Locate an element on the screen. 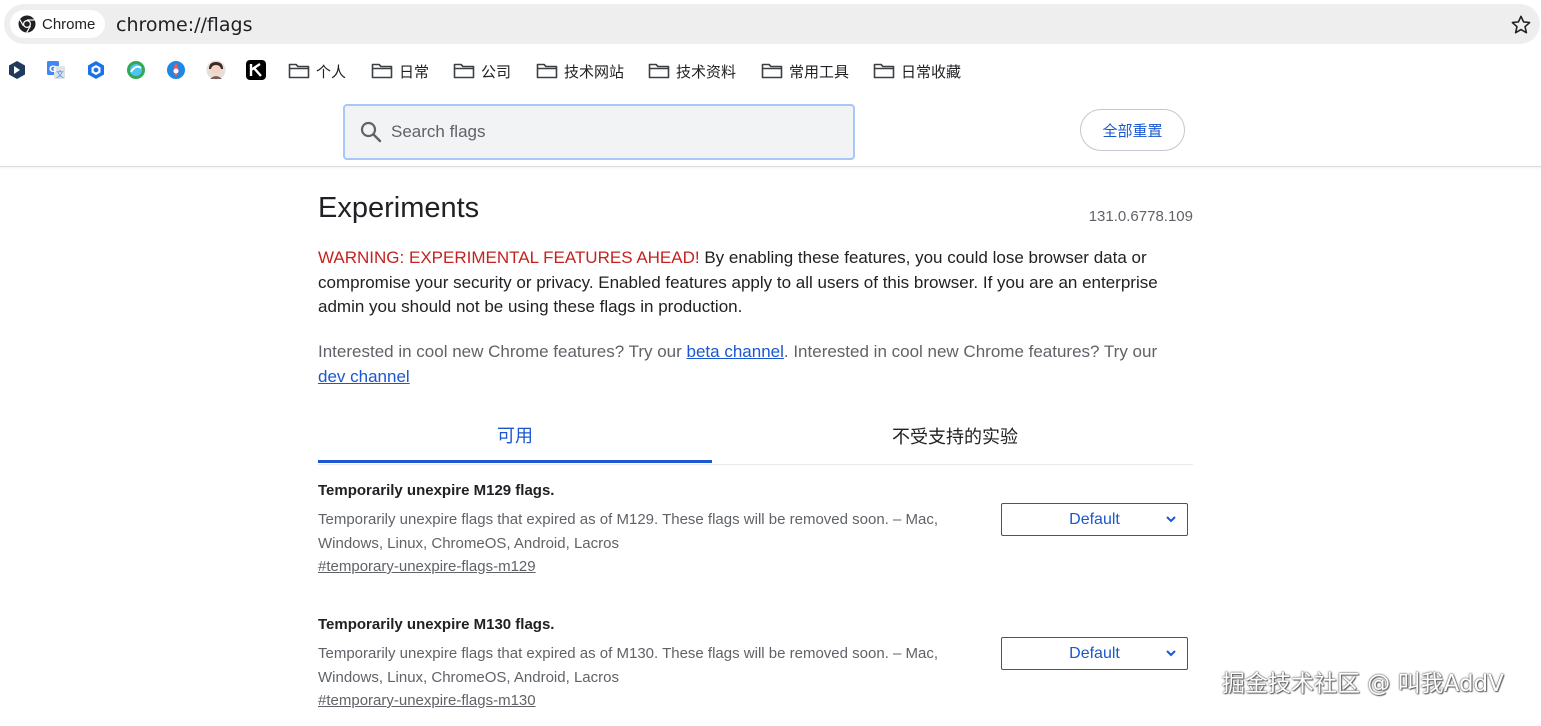  search-icon is located at coordinates (371, 132).